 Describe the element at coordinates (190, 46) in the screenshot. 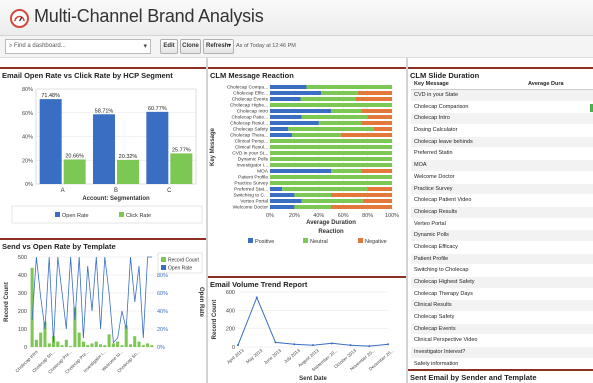

I see `clone-button: Clone` at that location.